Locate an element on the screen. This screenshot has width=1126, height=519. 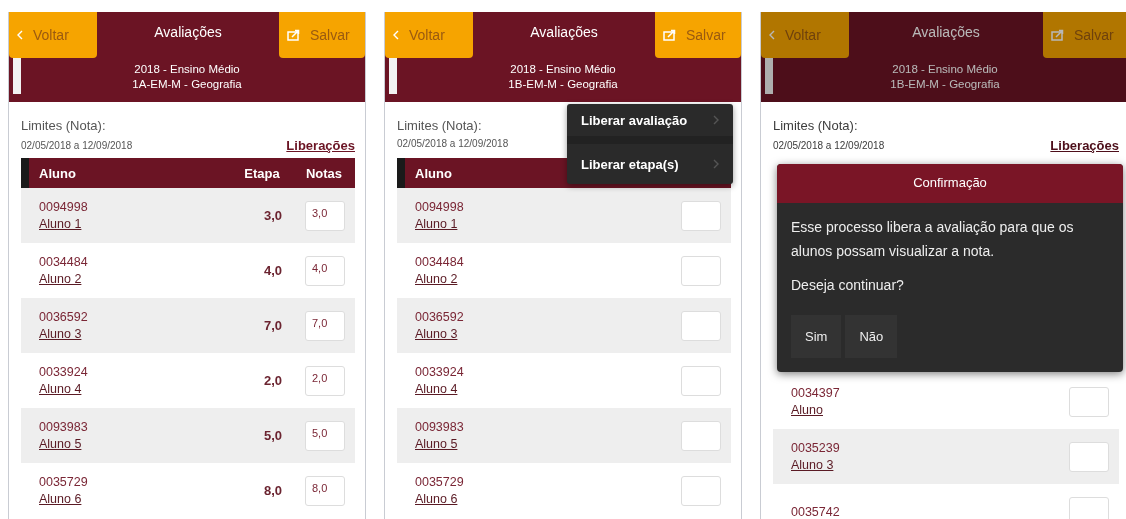
student-id: 0035742 is located at coordinates (816, 511).